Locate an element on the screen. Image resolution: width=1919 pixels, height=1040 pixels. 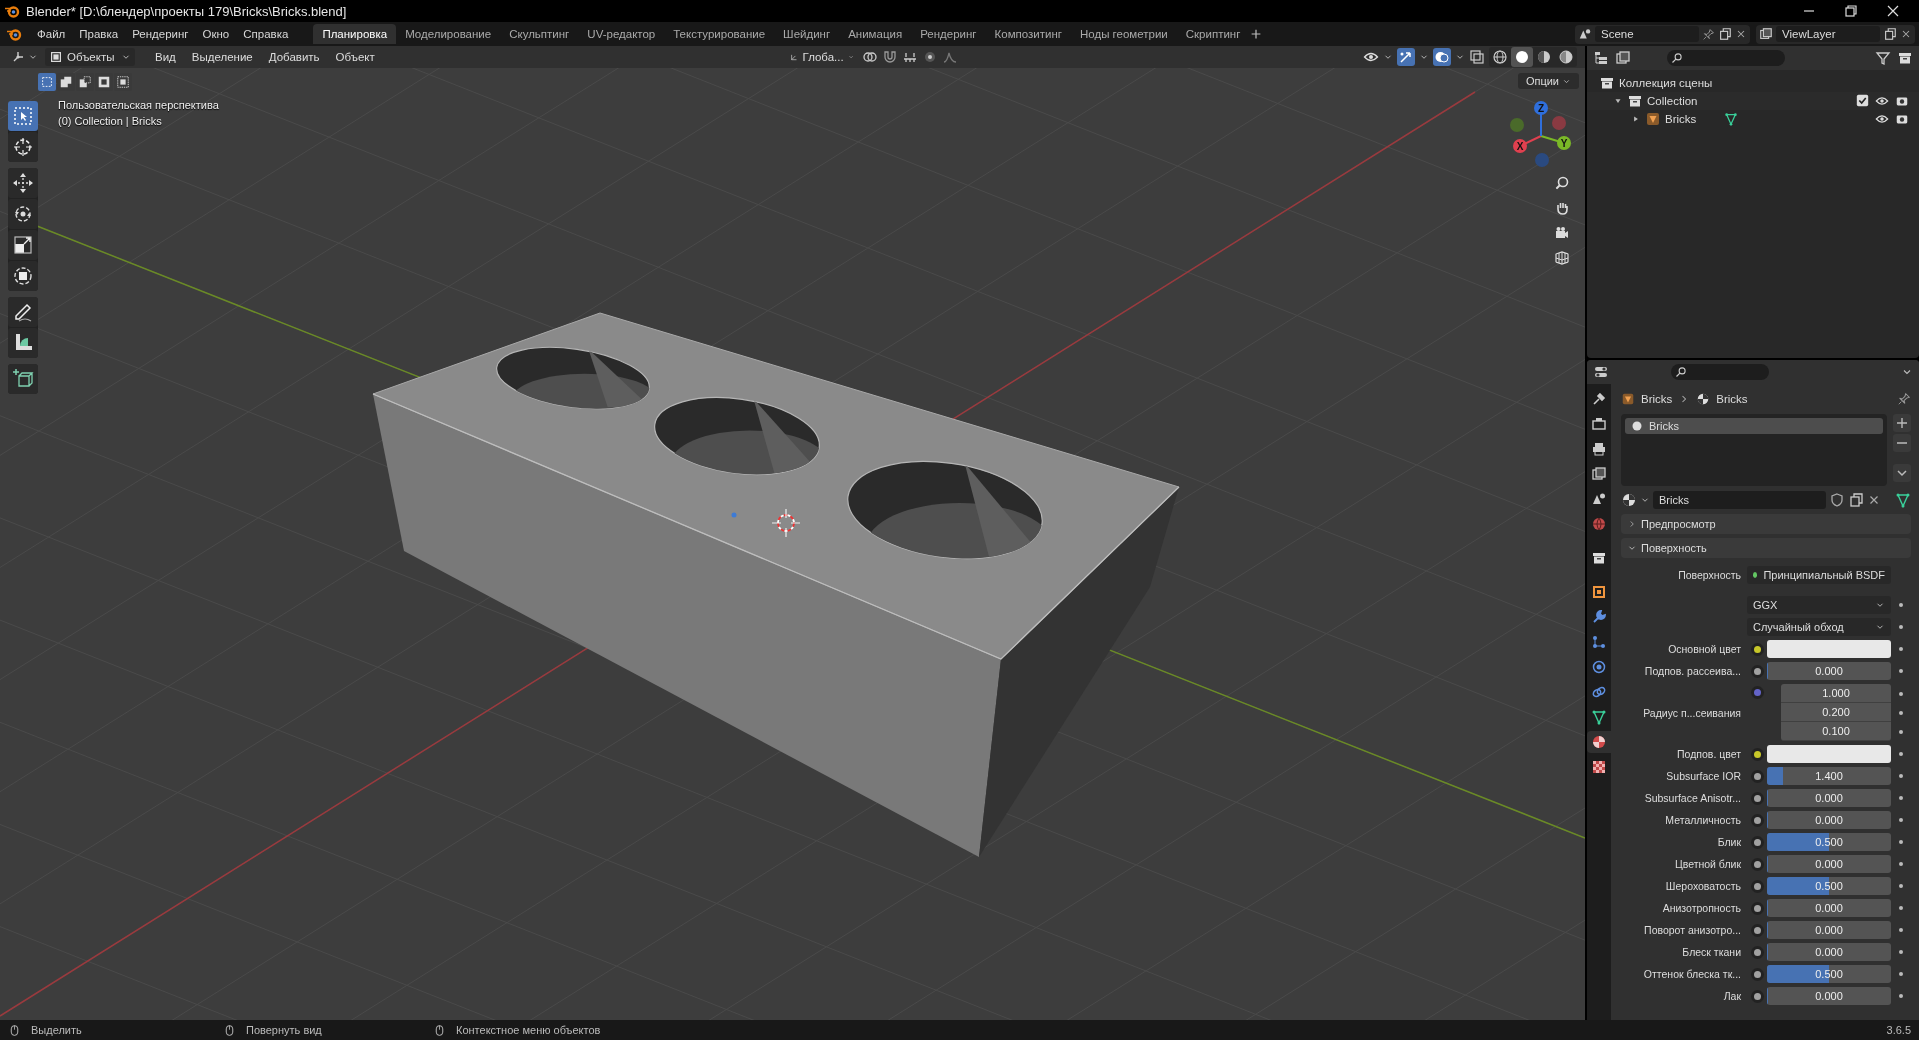
remove-slot-icon is located at coordinates (1902, 443).